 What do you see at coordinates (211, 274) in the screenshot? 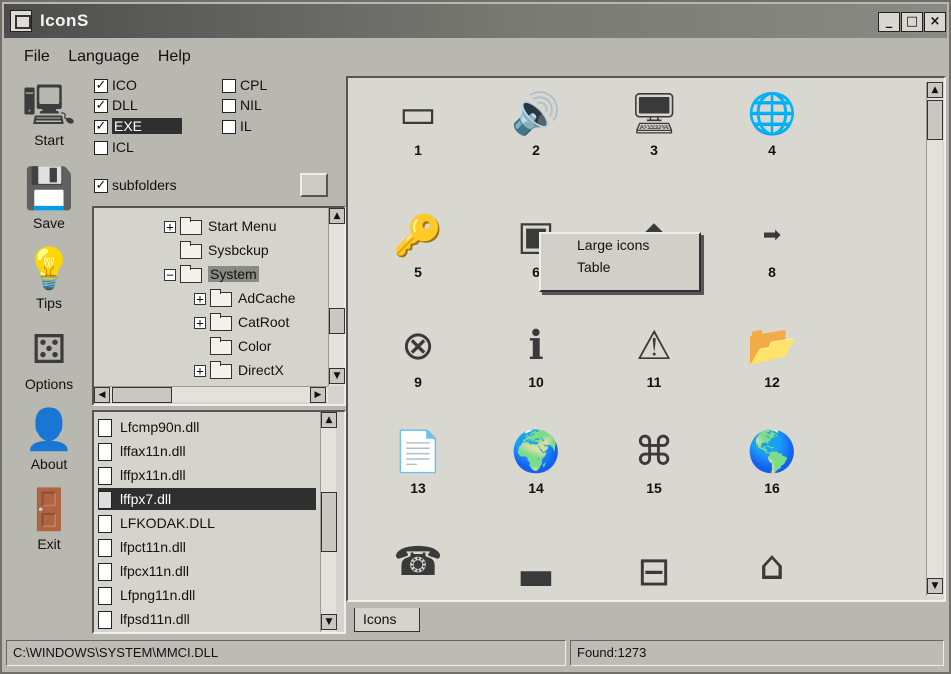
I see `tree-item-system: − System` at bounding box center [211, 274].